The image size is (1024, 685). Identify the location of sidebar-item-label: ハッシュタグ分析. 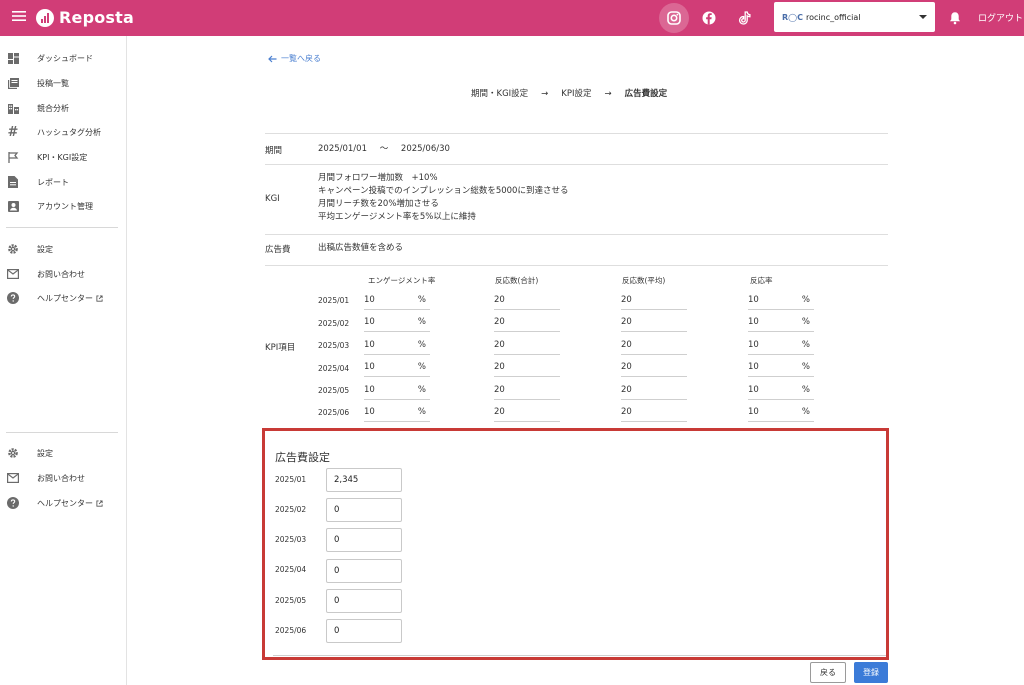
(69, 132).